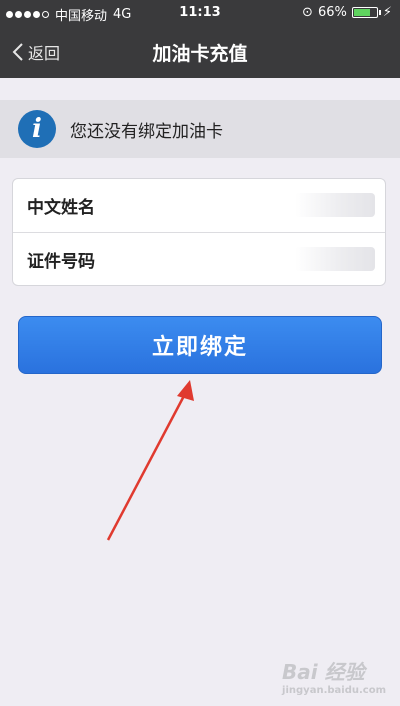  I want to click on watermark-logo: Bai 经验 jingyan.baidu.com, so click(334, 676).